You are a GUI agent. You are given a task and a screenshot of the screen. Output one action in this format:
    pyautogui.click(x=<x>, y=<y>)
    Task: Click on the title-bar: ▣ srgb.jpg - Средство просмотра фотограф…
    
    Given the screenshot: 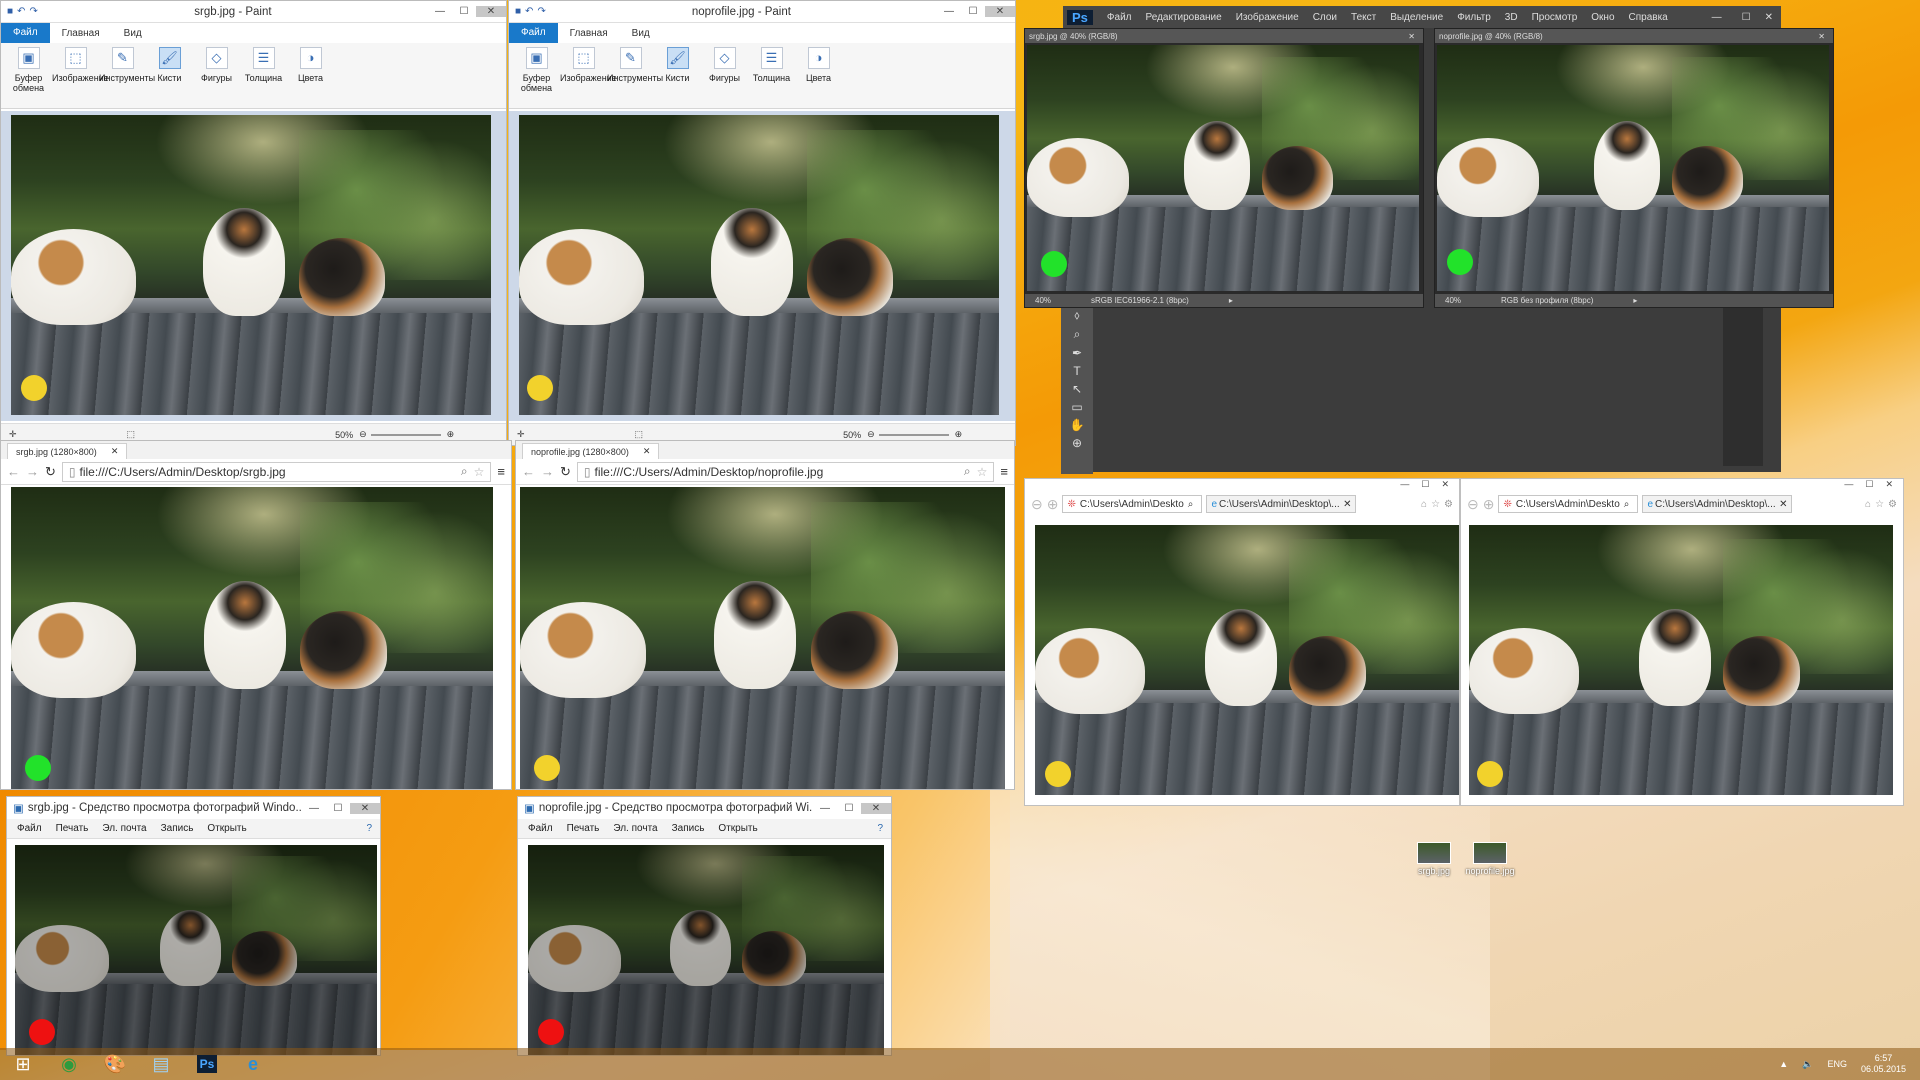 What is the action you would take?
    pyautogui.click(x=193, y=808)
    